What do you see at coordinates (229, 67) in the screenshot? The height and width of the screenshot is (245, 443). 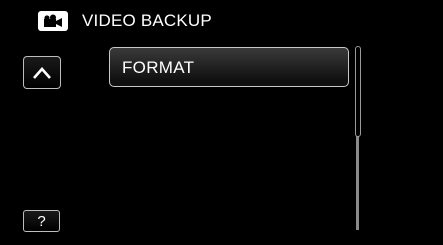 I see `menu-item-format: FORMAT` at bounding box center [229, 67].